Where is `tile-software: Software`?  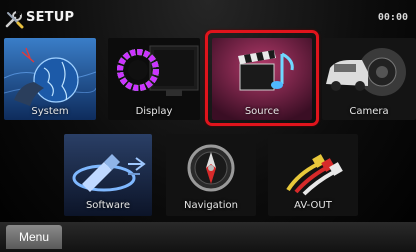
tile-software: Software is located at coordinates (108, 175).